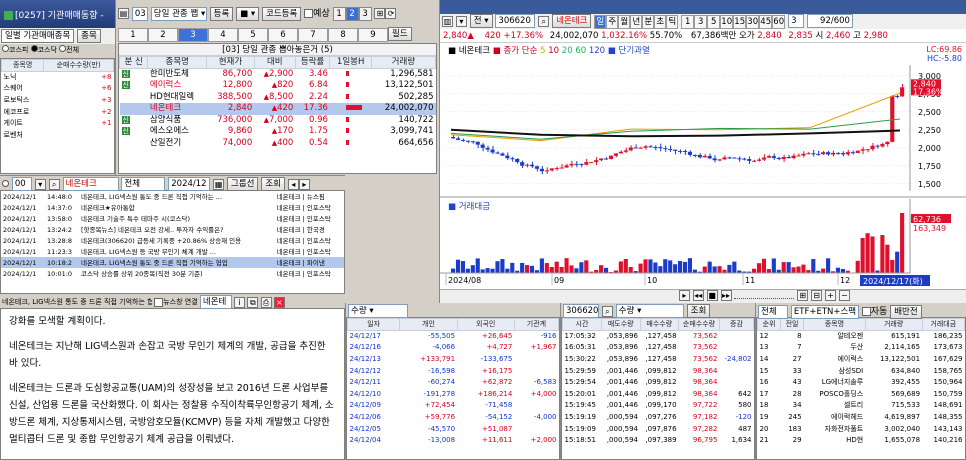 Image resolution: width=966 pixels, height=460 pixels. I want to click on list-tab-9: 9, so click(373, 34).